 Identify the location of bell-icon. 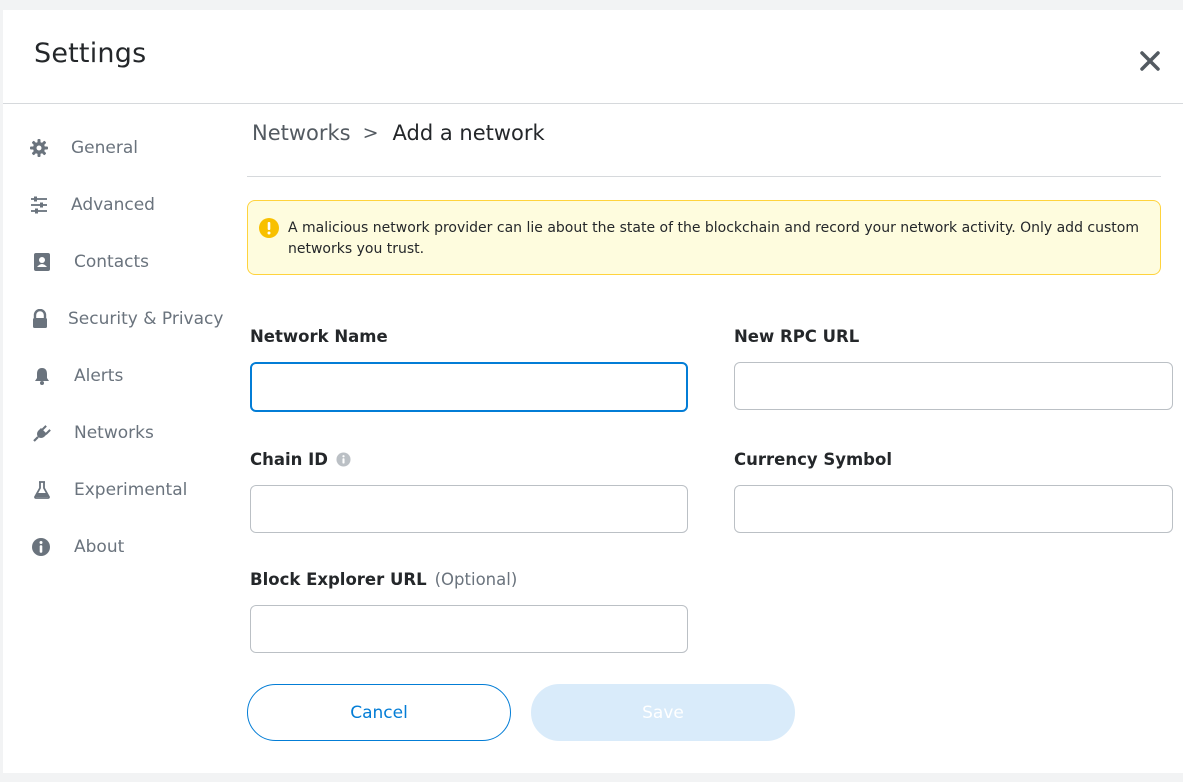
(42, 376).